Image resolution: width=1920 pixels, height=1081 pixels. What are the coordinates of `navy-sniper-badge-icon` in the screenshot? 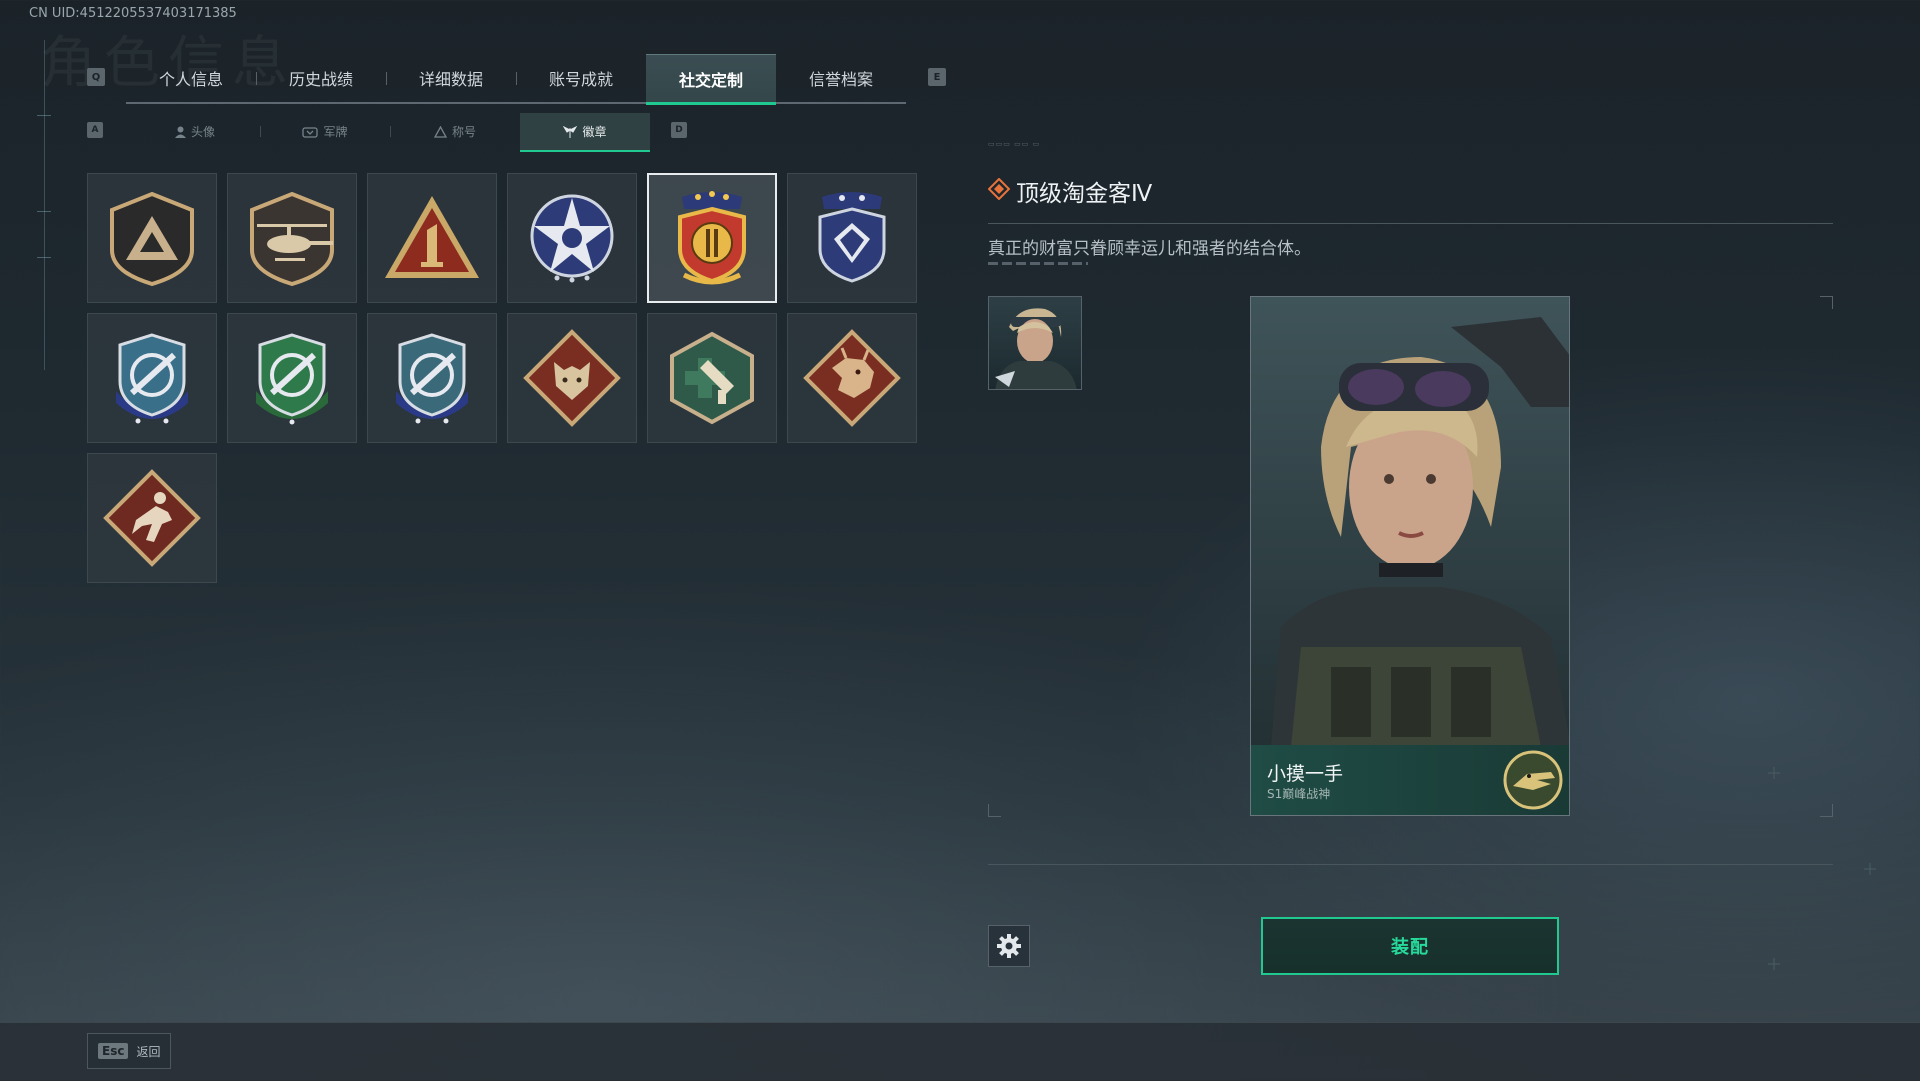 It's located at (432, 378).